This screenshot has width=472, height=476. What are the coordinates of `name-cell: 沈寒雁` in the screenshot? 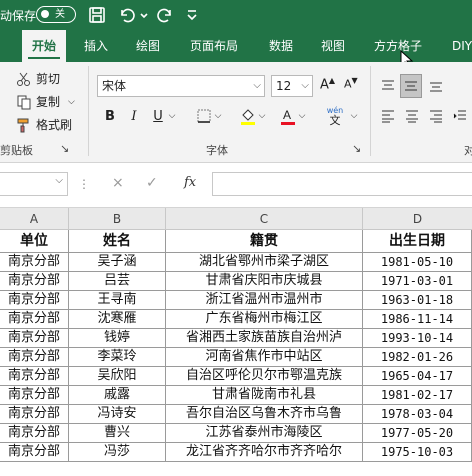 It's located at (117, 319).